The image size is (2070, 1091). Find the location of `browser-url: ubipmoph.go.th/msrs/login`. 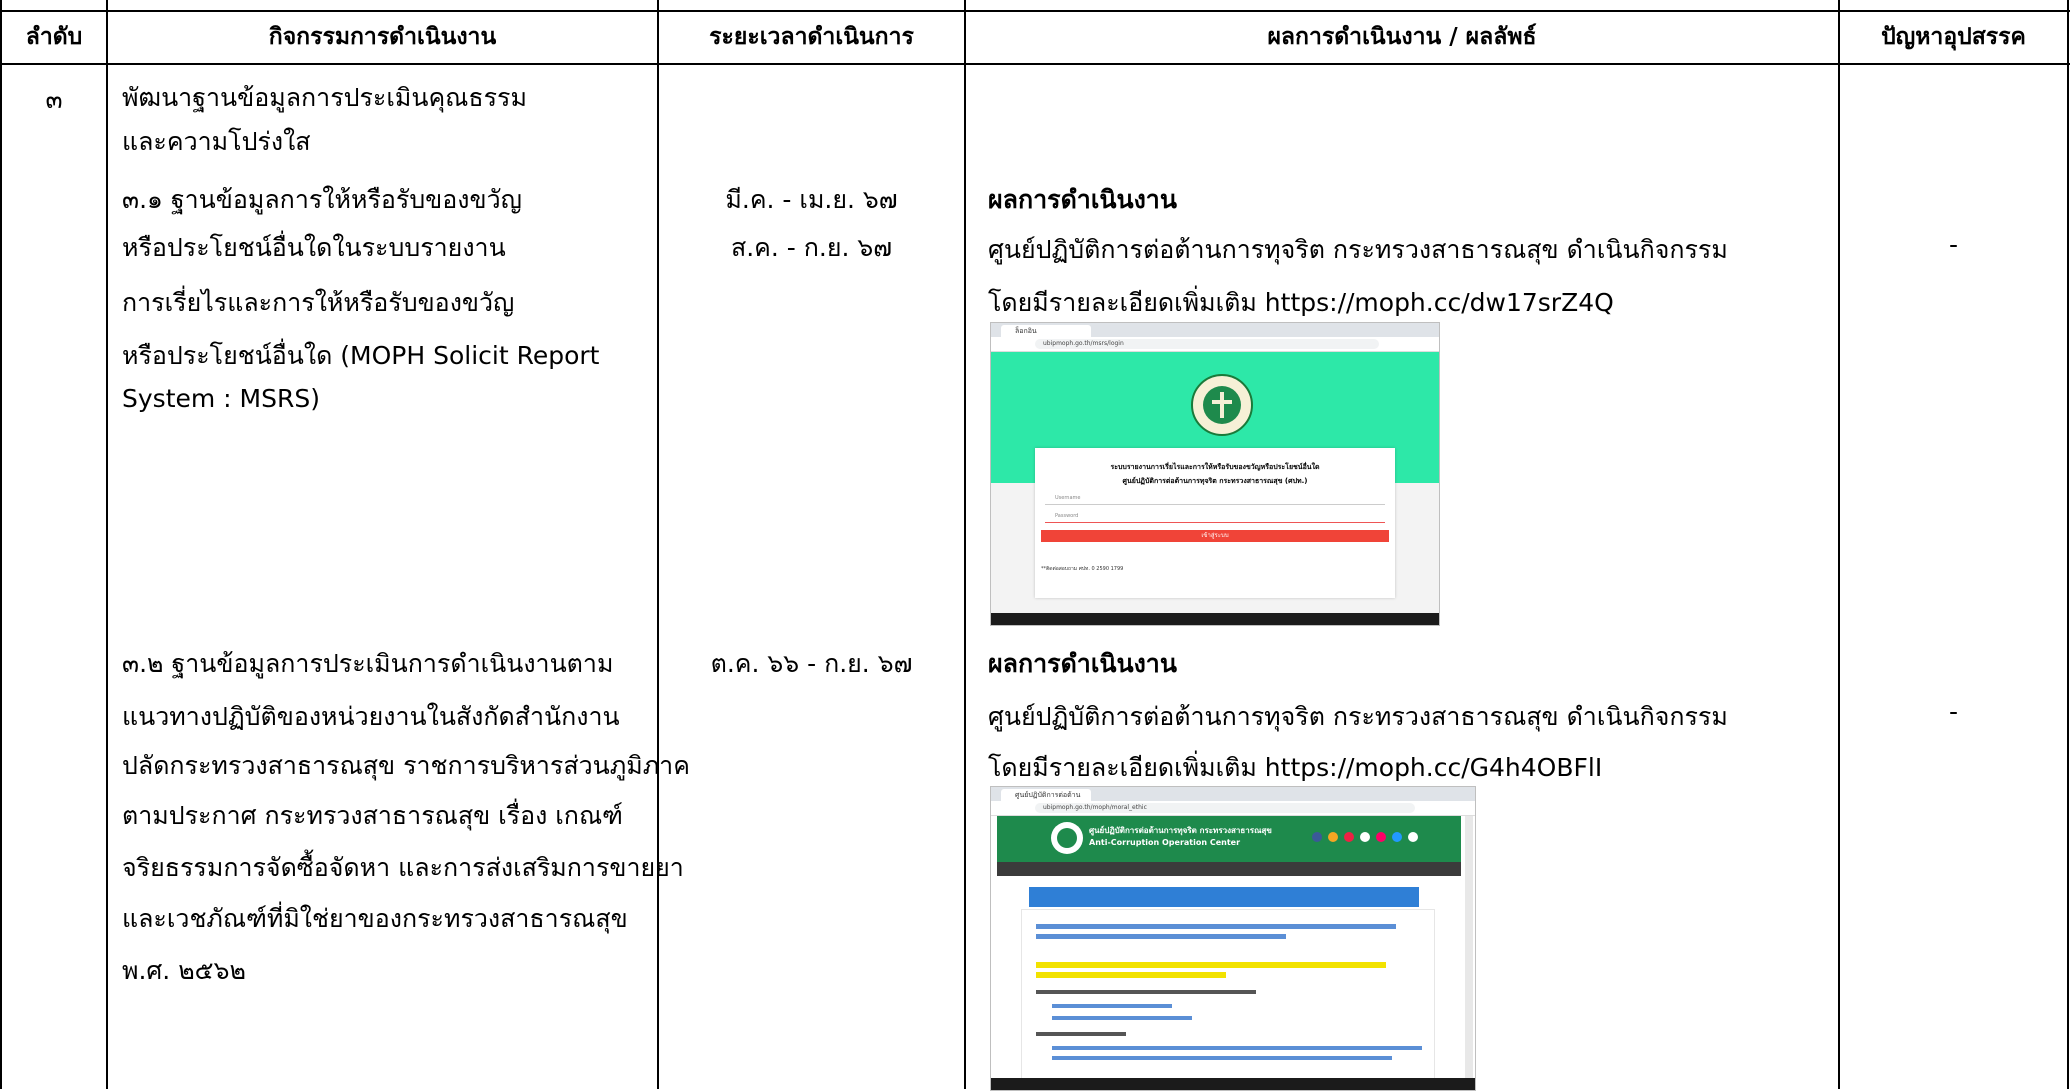

browser-url: ubipmoph.go.th/msrs/login is located at coordinates (1207, 344).